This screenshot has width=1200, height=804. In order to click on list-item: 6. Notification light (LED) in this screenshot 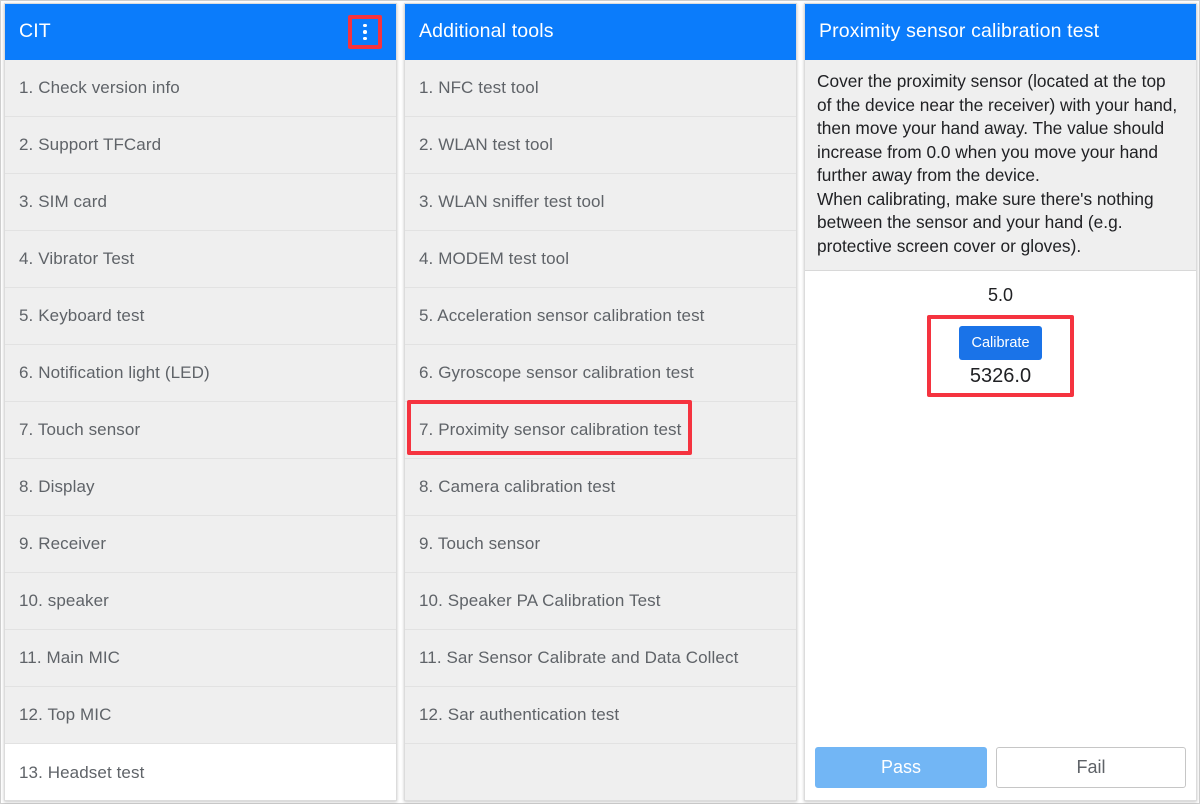, I will do `click(200, 373)`.